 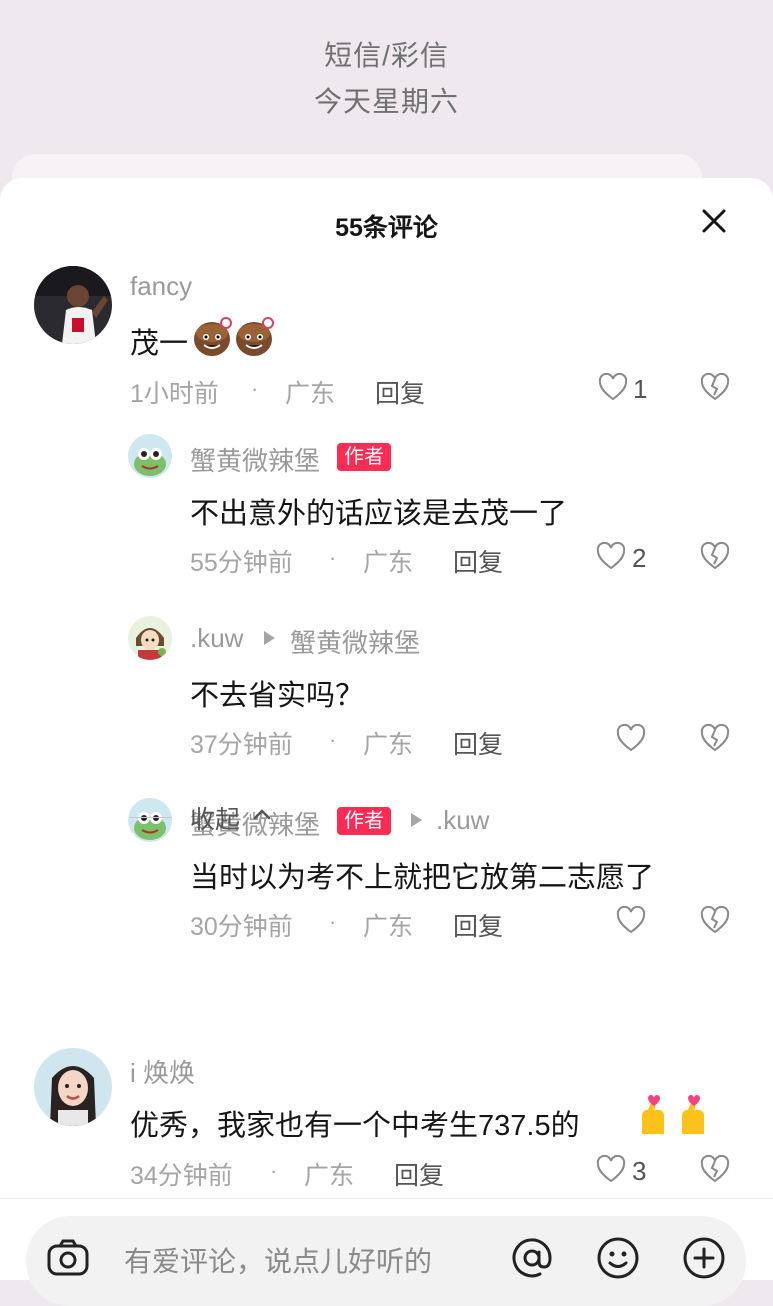 I want to click on comment-username: i 焕焕, so click(x=162, y=1071).